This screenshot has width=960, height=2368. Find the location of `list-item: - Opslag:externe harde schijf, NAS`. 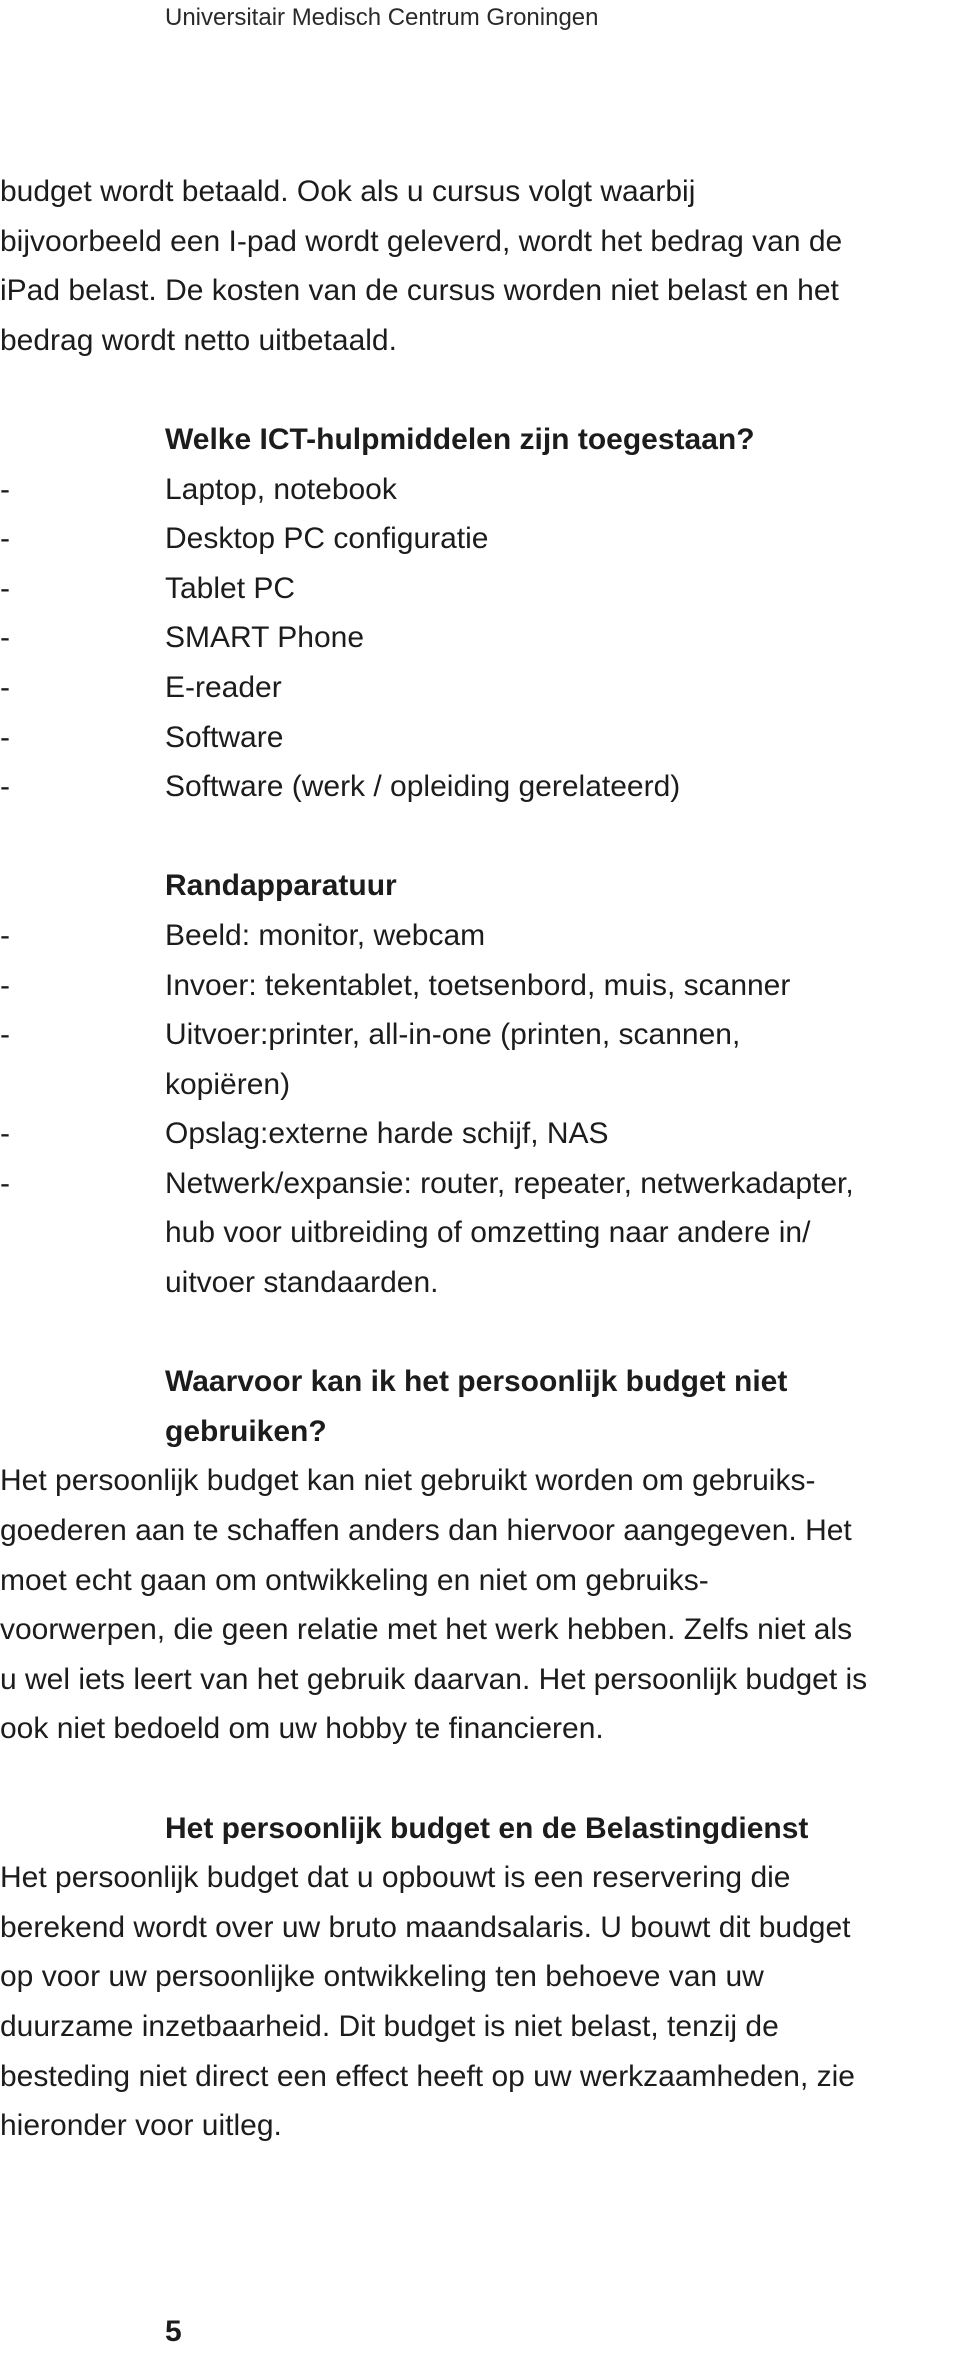

list-item: - Opslag:externe harde schijf, NAS is located at coordinates (480, 1134).